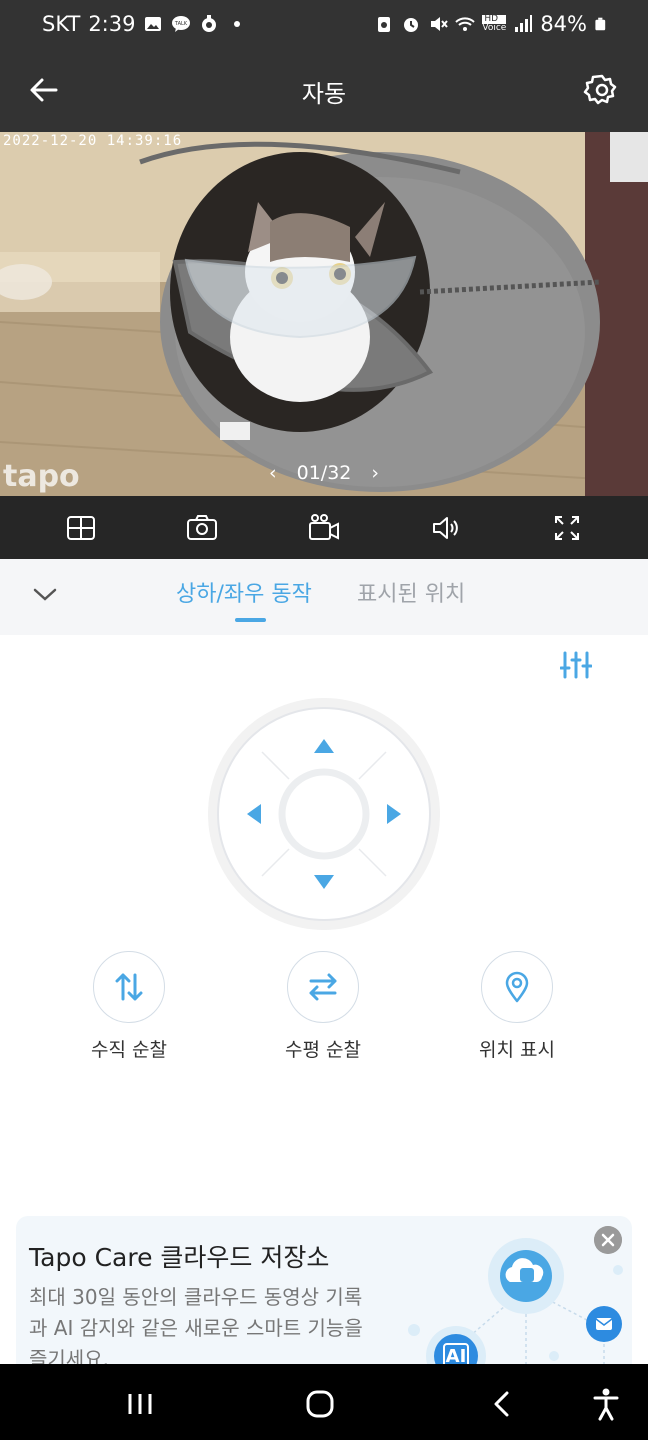 The image size is (648, 1440). Describe the element at coordinates (153, 24) in the screenshot. I see `gallery-icon` at that location.